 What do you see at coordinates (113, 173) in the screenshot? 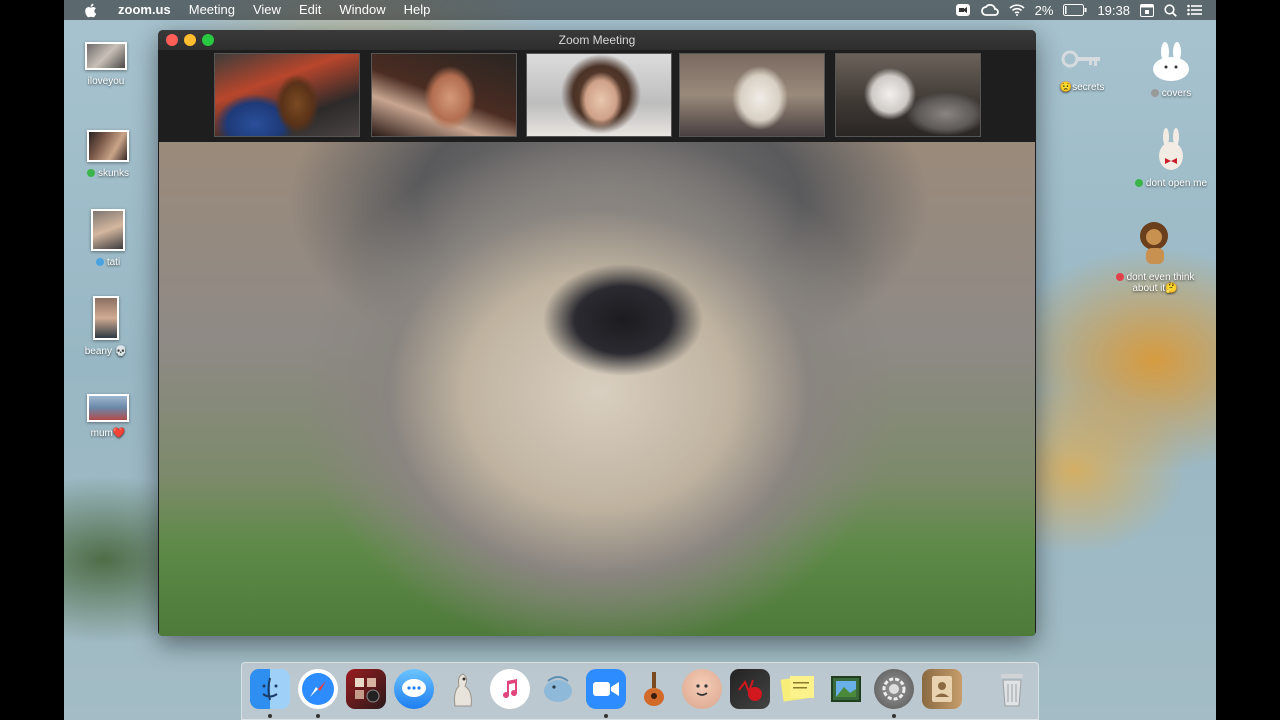
I see `desktop-item-label: skunks` at bounding box center [113, 173].